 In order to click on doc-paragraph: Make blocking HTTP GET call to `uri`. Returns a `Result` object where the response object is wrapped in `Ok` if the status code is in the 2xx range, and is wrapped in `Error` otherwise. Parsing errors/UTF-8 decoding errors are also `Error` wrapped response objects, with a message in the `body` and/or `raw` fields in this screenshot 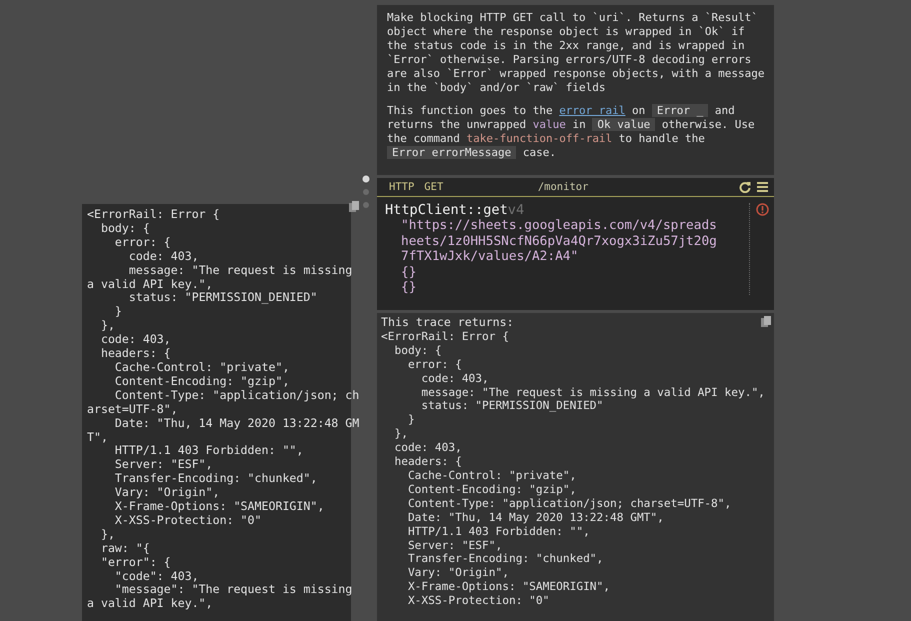, I will do `click(575, 52)`.